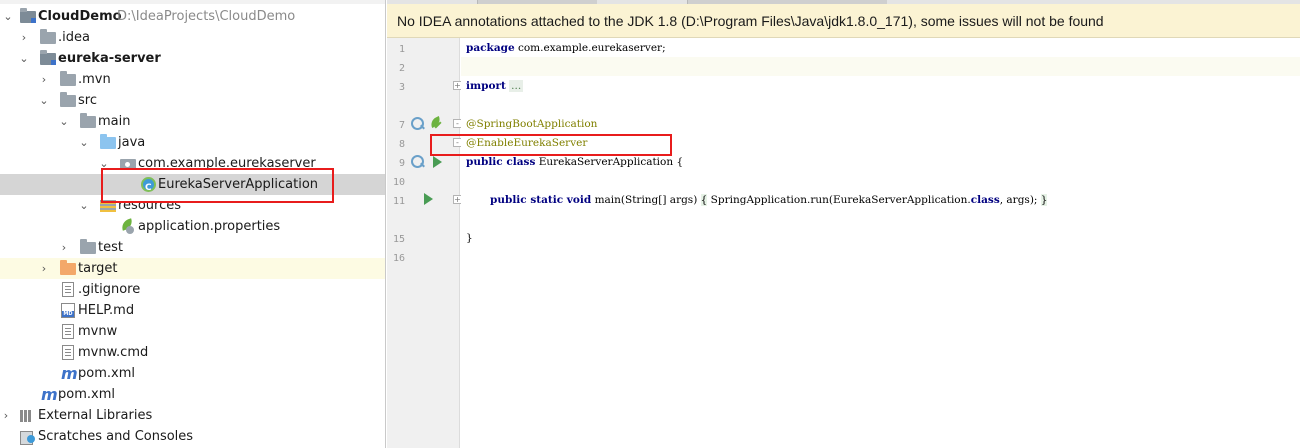  What do you see at coordinates (192, 415) in the screenshot?
I see `tree-item-external-libraries: › External Libraries` at bounding box center [192, 415].